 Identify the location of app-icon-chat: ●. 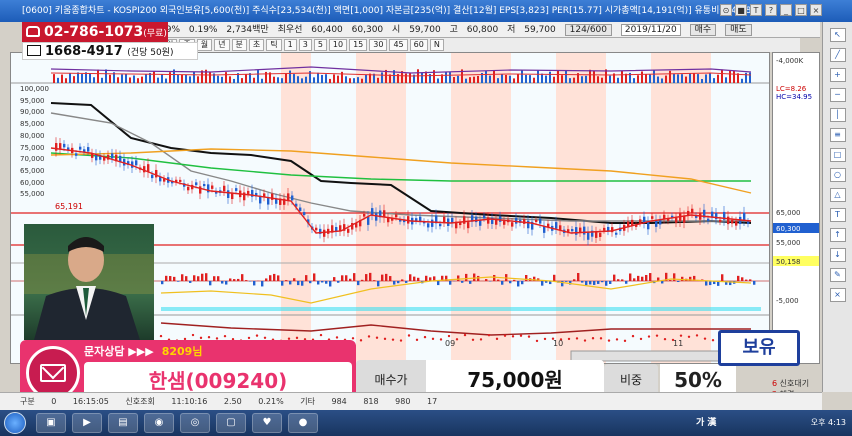
(303, 423).